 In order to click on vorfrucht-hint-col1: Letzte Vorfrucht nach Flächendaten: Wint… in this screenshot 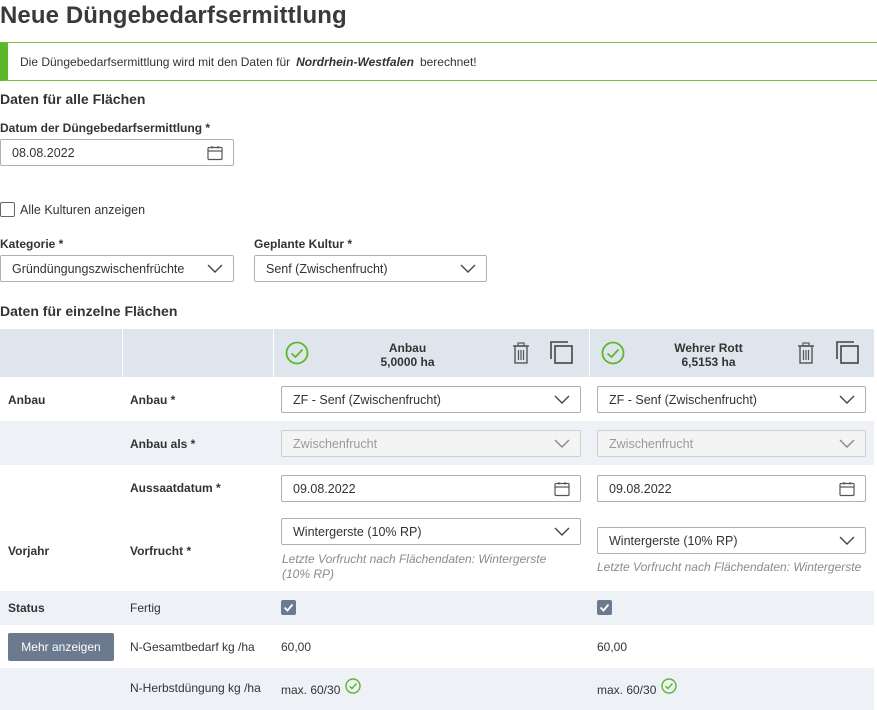, I will do `click(414, 566)`.